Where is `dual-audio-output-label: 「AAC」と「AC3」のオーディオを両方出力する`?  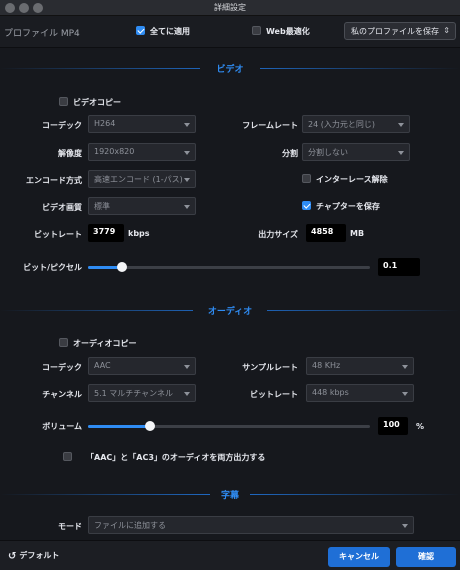
dual-audio-output-label: 「AAC」と「AC3」のオーディオを両方出力する is located at coordinates (176, 457).